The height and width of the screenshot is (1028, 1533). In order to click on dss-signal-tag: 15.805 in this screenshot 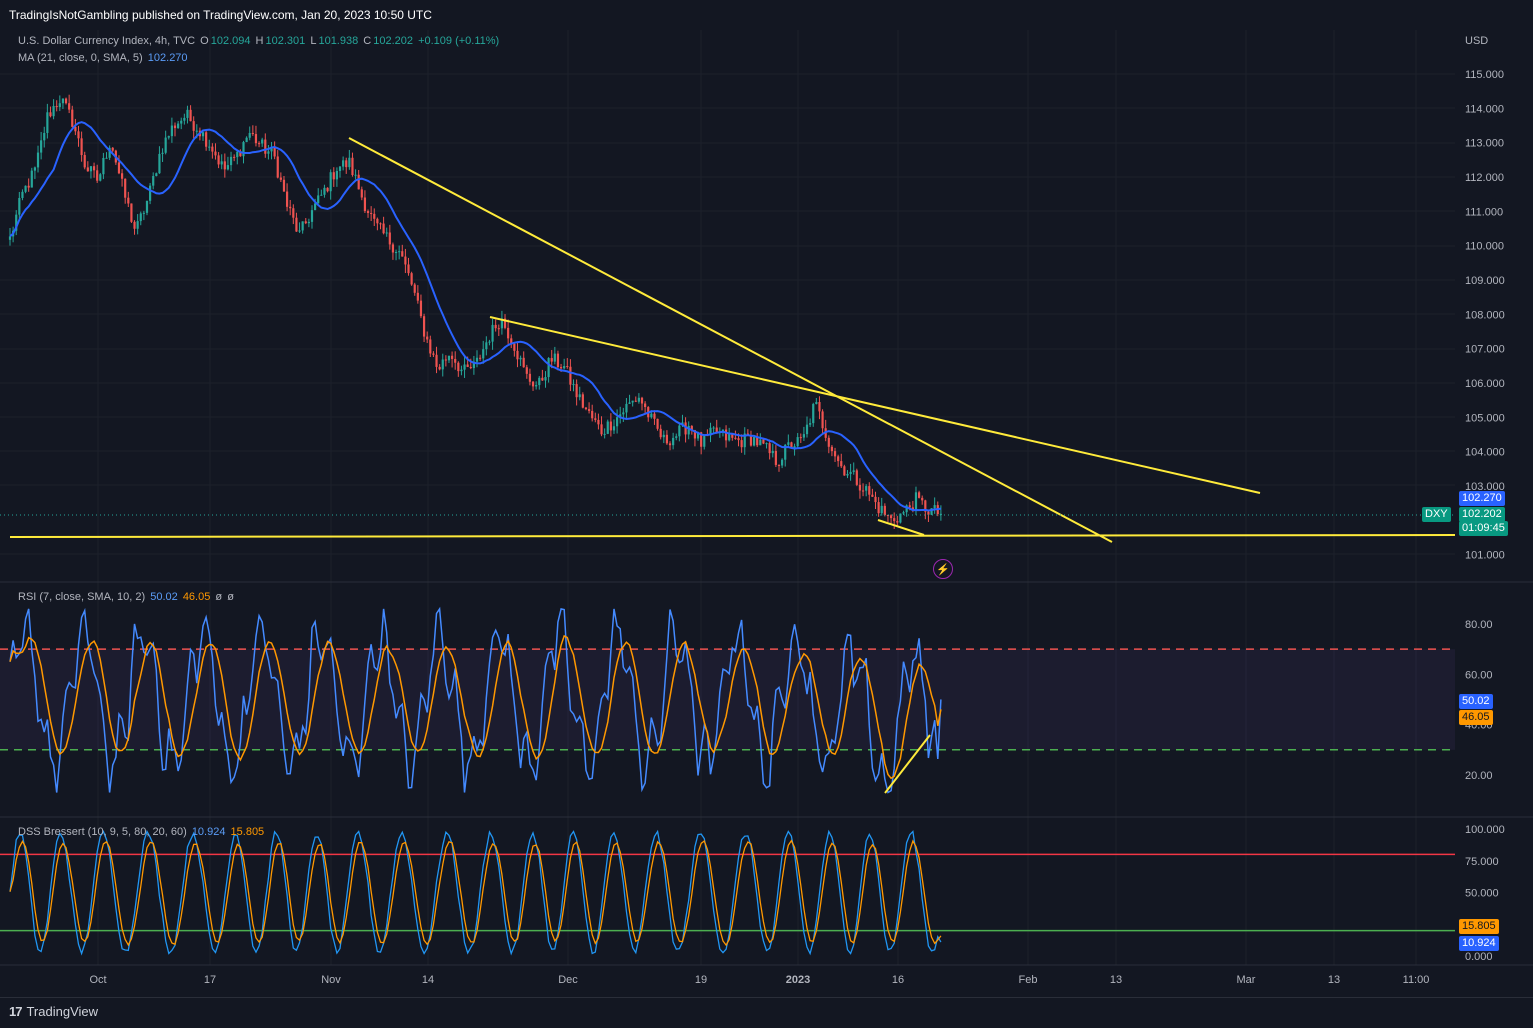, I will do `click(1479, 926)`.